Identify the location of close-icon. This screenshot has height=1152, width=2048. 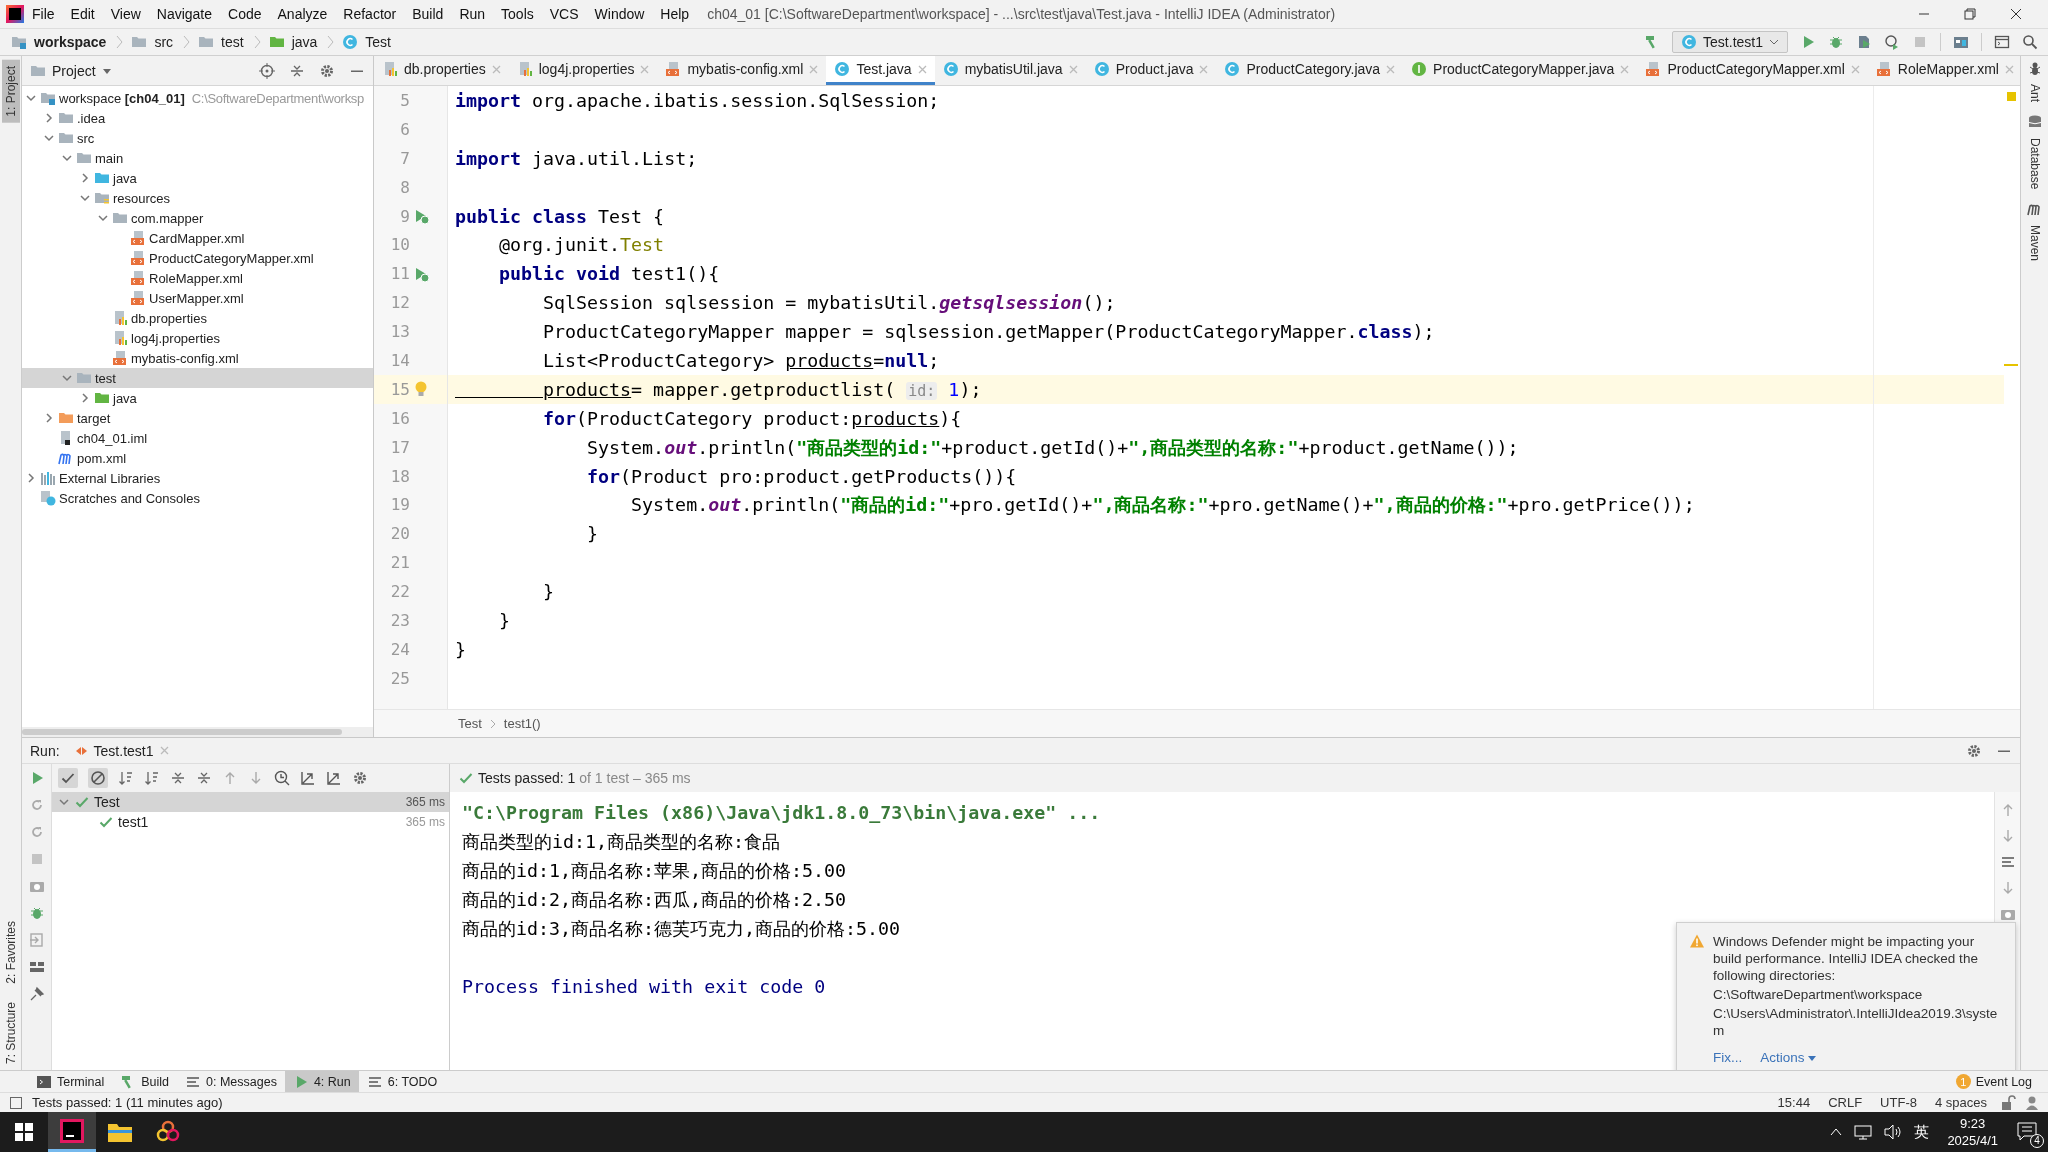
(2016, 14).